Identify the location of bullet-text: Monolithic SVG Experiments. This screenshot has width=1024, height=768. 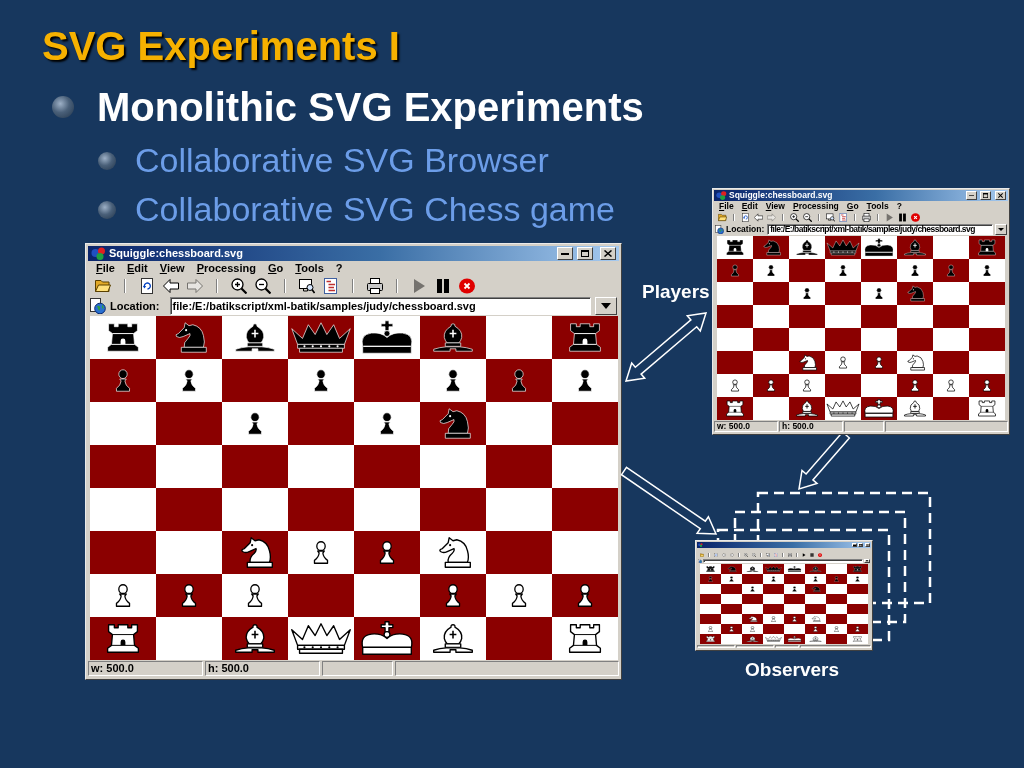
(370, 107).